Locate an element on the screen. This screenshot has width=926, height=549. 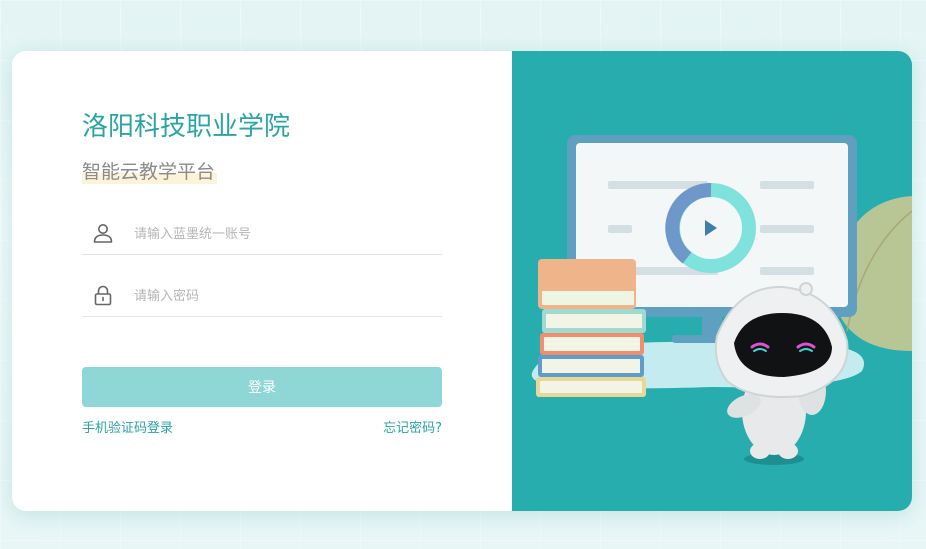
password-input is located at coordinates (284, 296).